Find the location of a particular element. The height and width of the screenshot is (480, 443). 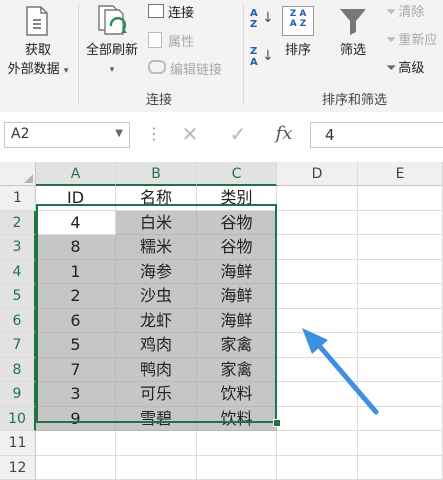

cell-e2 is located at coordinates (400, 223).